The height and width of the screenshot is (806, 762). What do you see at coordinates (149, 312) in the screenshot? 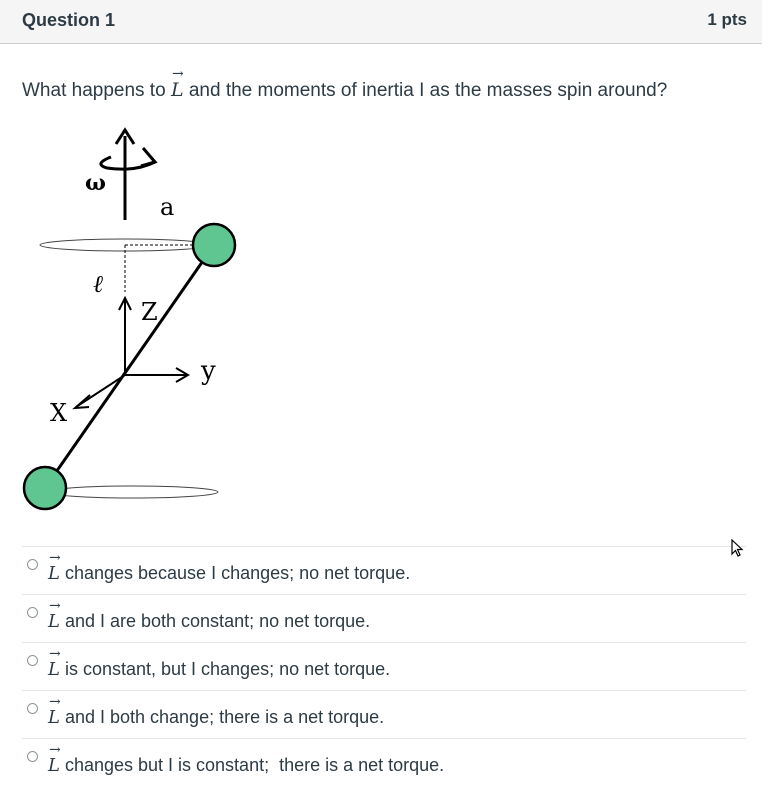
I see `z-label: Z` at bounding box center [149, 312].